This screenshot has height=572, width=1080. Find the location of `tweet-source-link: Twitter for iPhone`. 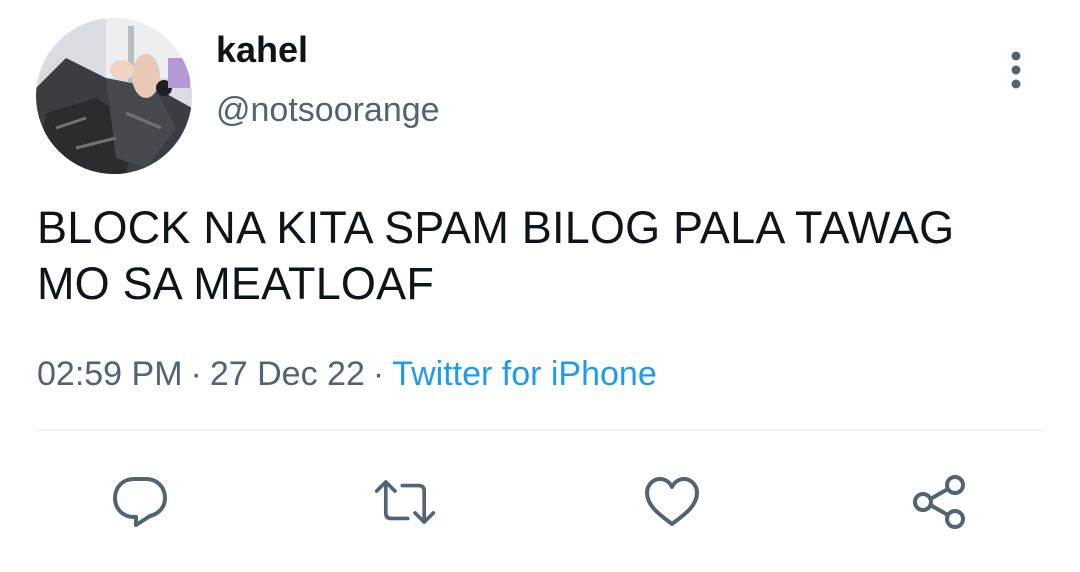

tweet-source-link: Twitter for iPhone is located at coordinates (524, 374).